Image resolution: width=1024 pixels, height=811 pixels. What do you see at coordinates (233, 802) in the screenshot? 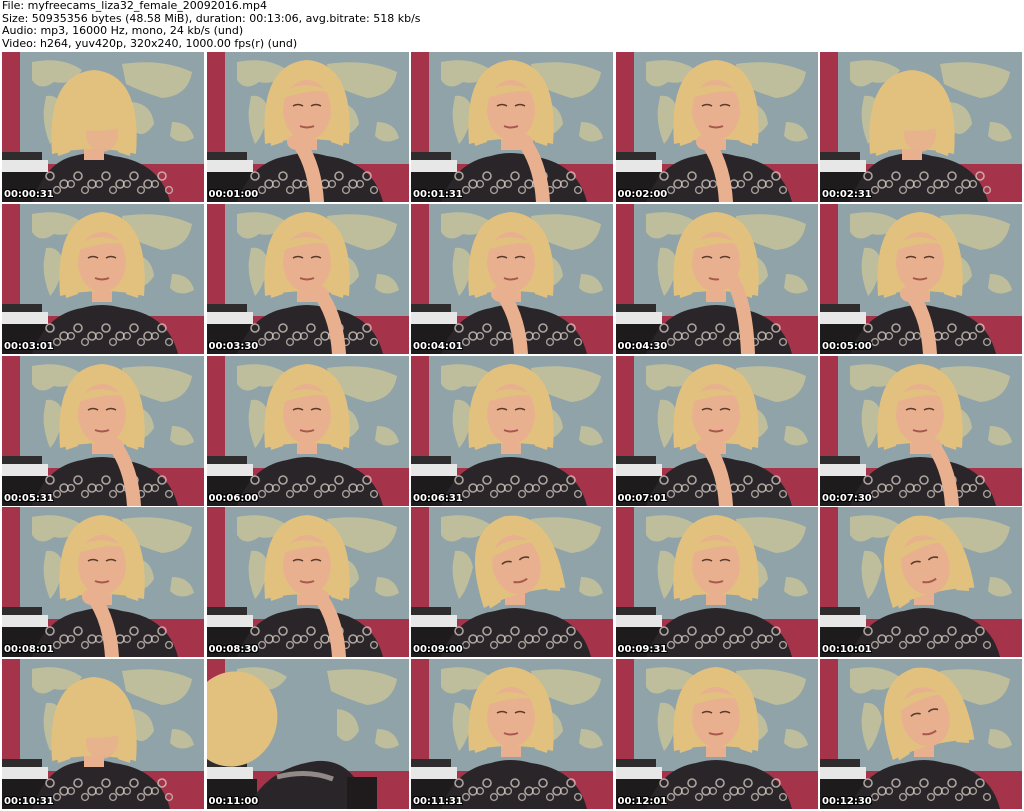
I see `thumbnail-timestamp: 00:11:00` at bounding box center [233, 802].